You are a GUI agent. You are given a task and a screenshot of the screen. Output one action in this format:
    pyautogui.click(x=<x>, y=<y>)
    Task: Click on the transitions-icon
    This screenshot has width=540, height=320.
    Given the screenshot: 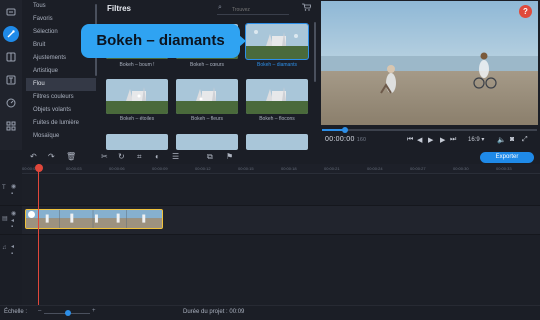 What is the action you would take?
    pyautogui.click(x=11, y=57)
    